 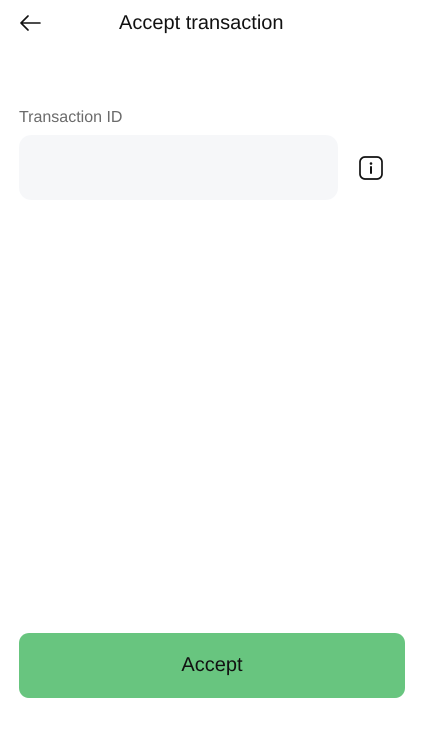 What do you see at coordinates (201, 23) in the screenshot?
I see `screen-title: Accept transaction` at bounding box center [201, 23].